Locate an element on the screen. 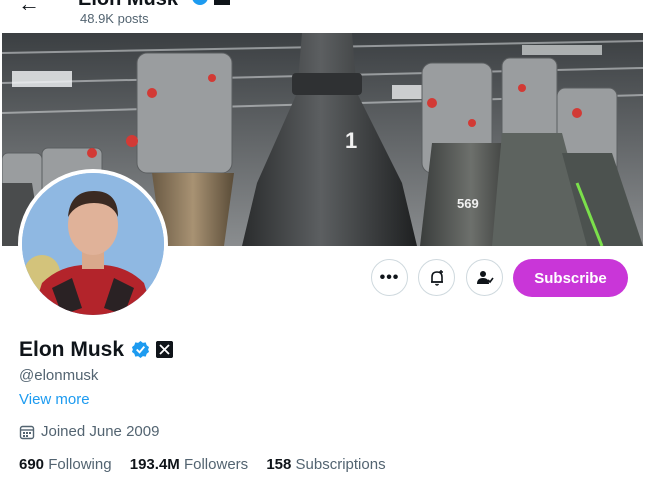  engine-label-2: 569 is located at coordinates (468, 203).